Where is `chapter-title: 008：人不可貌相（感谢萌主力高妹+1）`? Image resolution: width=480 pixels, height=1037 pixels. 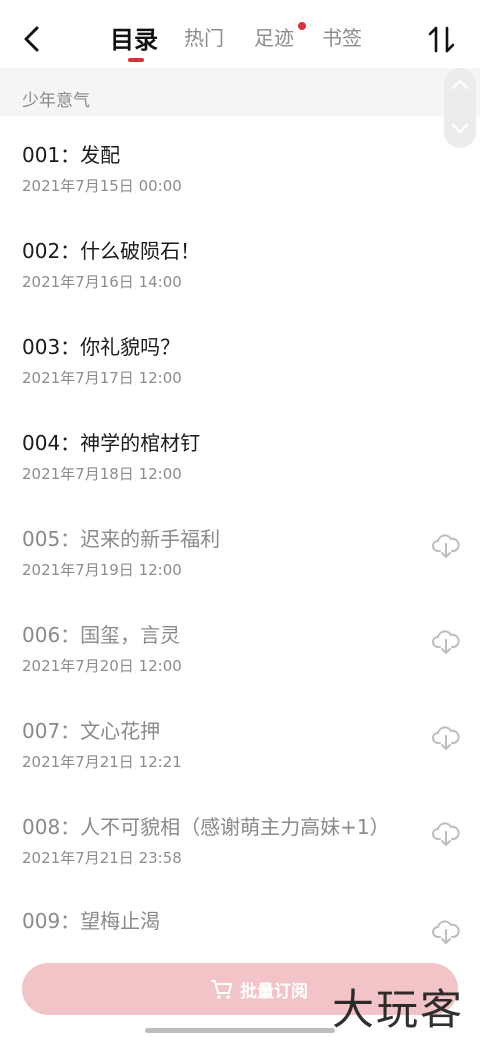
chapter-title: 008：人不可貌相（感谢萌主力高妹+1） is located at coordinates (206, 827).